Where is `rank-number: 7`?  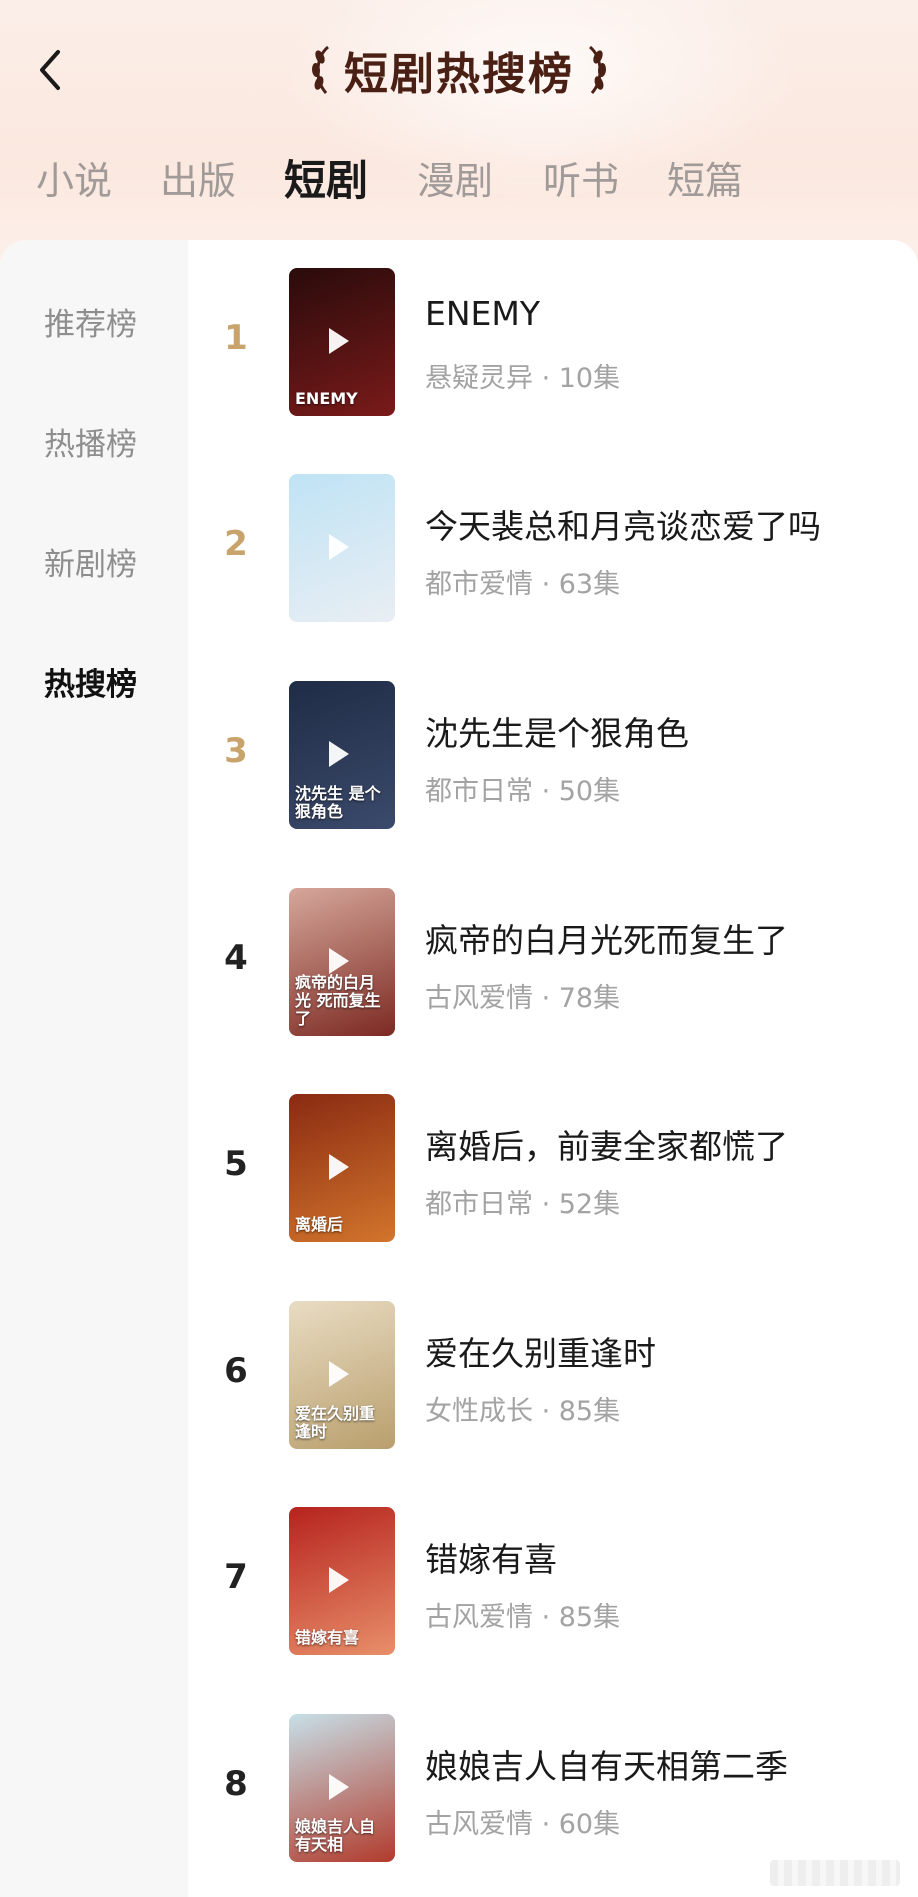 rank-number: 7 is located at coordinates (236, 1577).